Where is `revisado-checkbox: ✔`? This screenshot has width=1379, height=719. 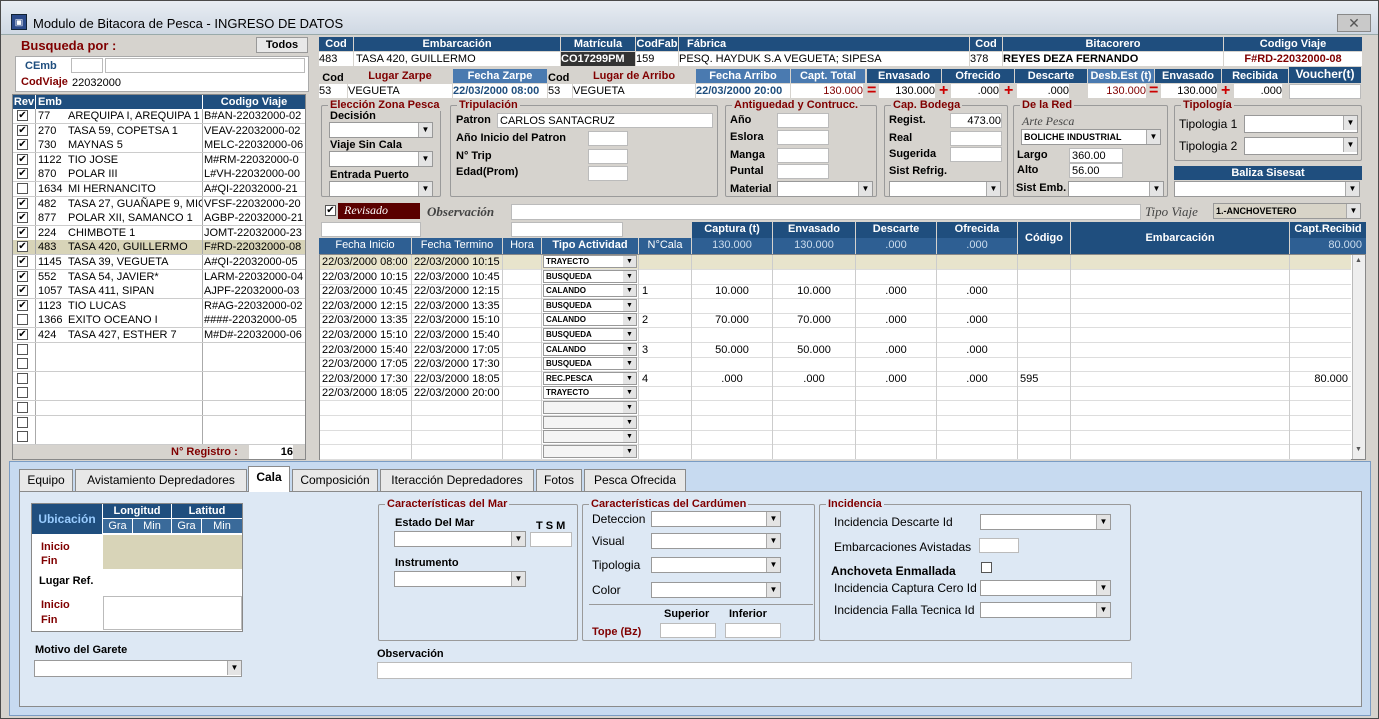 revisado-checkbox: ✔ is located at coordinates (330, 210).